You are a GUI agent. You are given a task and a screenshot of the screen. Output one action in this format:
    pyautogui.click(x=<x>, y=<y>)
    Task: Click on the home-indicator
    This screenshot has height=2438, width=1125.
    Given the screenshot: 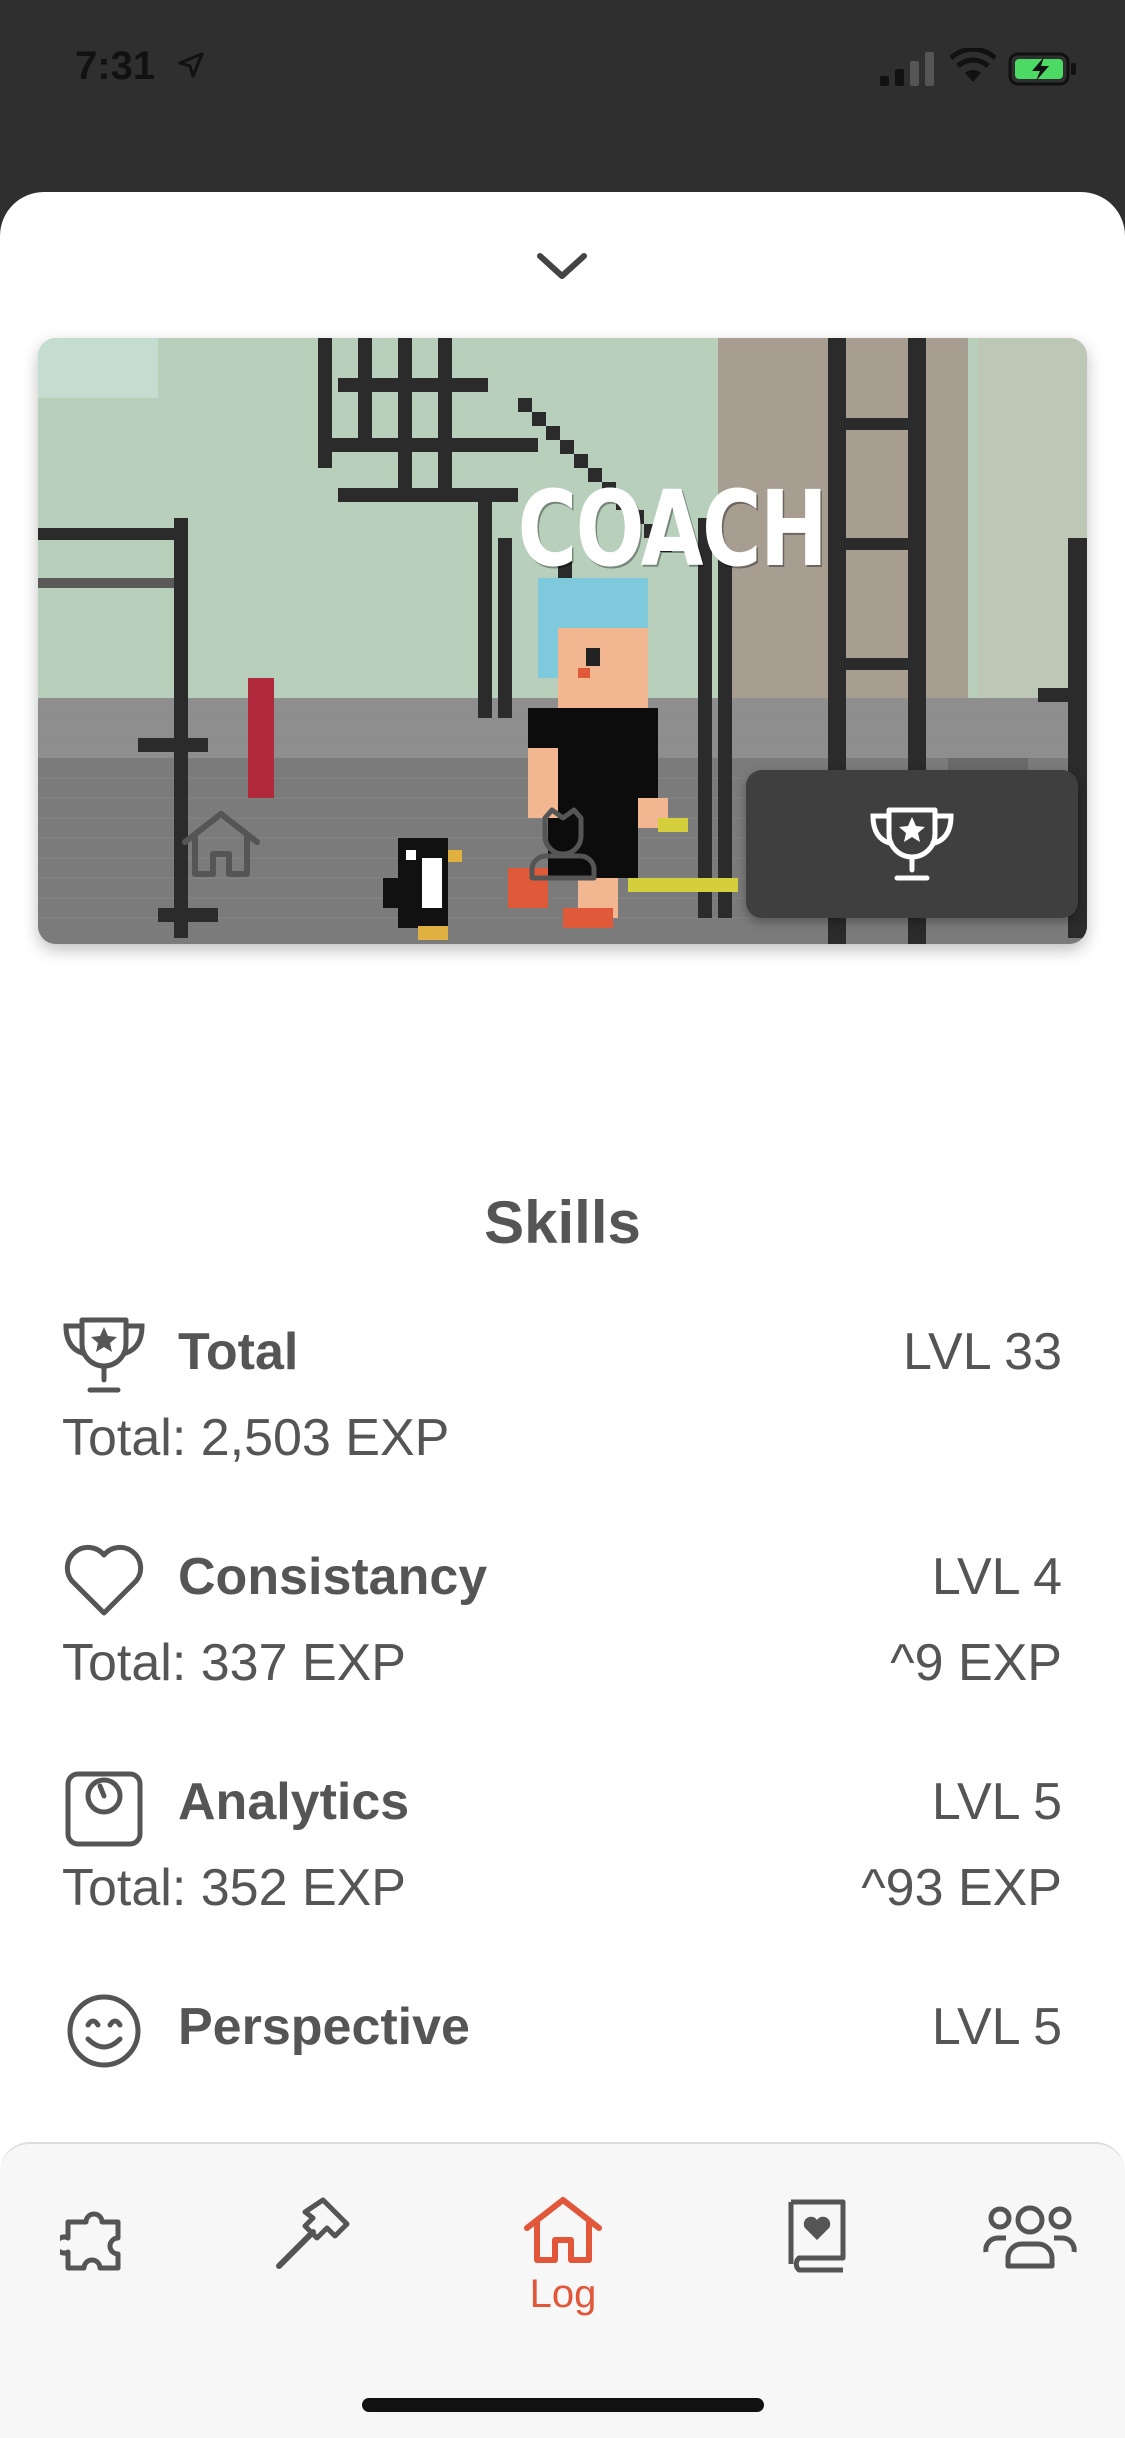 What is the action you would take?
    pyautogui.click(x=563, y=2405)
    